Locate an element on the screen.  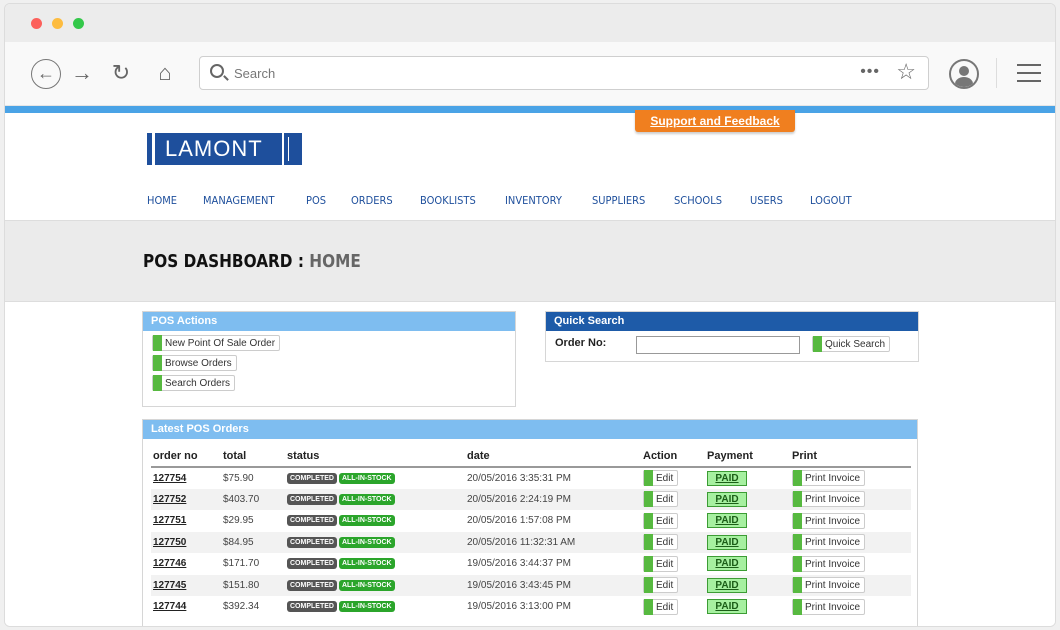
back-arrow-icon: ← is located at coordinates (46, 74).